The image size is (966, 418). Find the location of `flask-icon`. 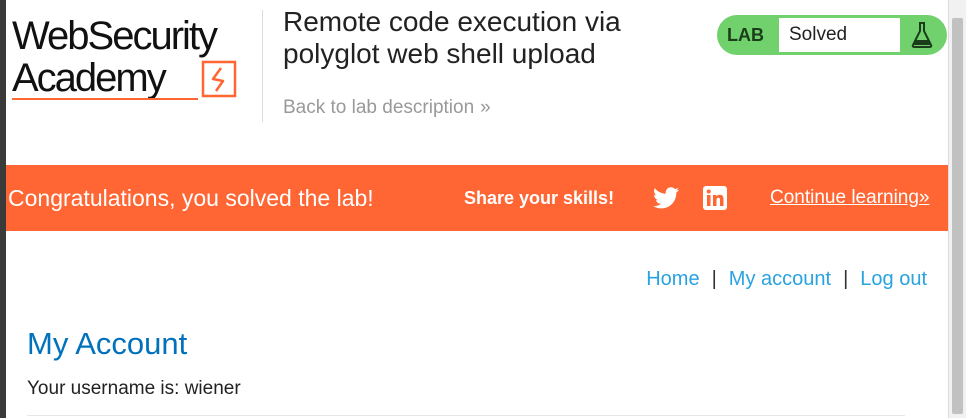

flask-icon is located at coordinates (922, 35).